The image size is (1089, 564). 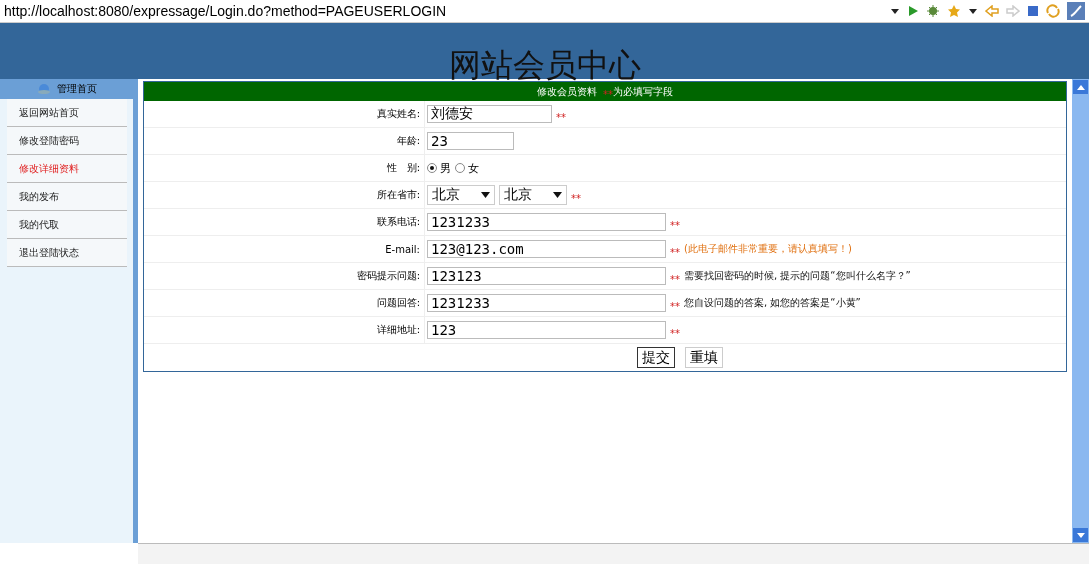 What do you see at coordinates (643, 91) in the screenshot?
I see `required-note: 为必填写字段` at bounding box center [643, 91].